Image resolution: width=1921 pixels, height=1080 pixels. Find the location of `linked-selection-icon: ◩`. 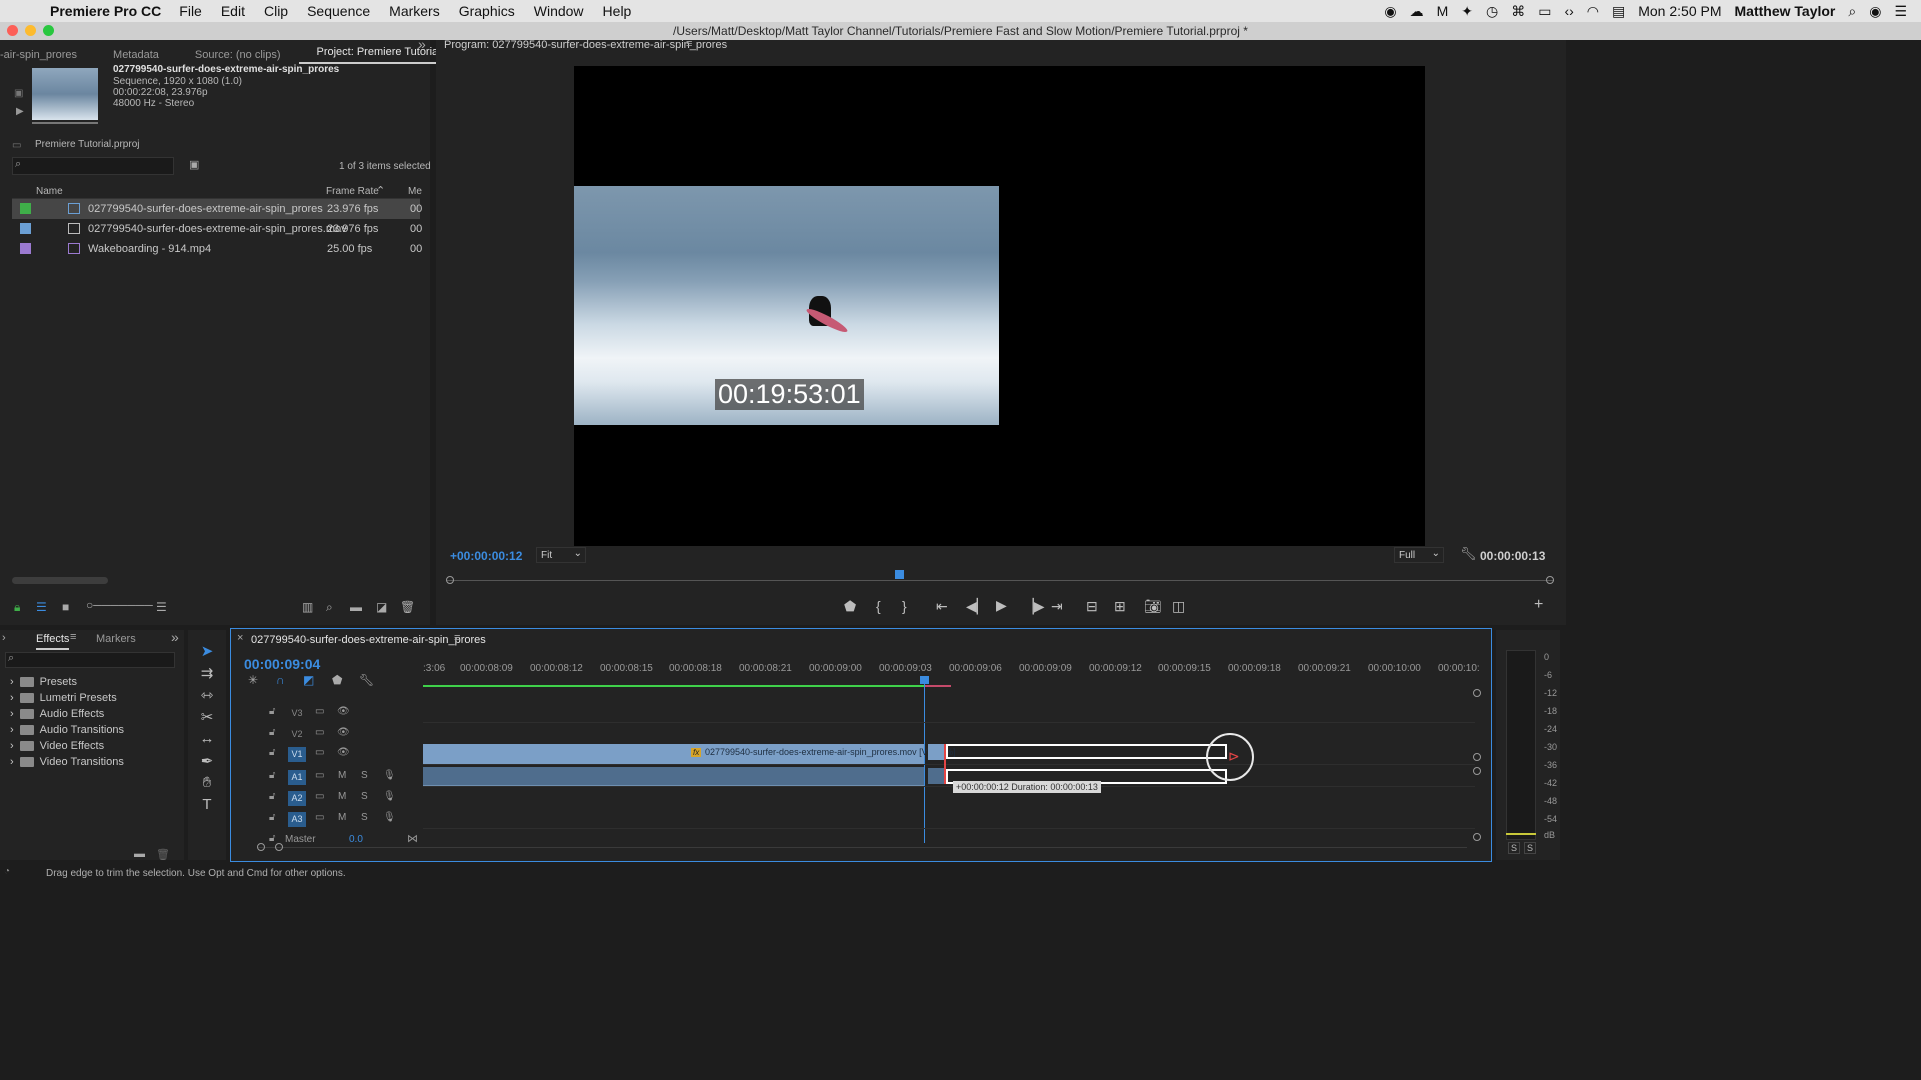

linked-selection-icon: ◩ is located at coordinates (308, 680).